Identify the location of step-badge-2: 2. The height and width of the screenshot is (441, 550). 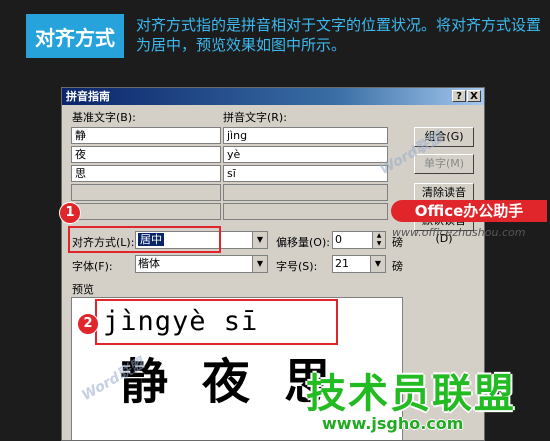
(88, 324).